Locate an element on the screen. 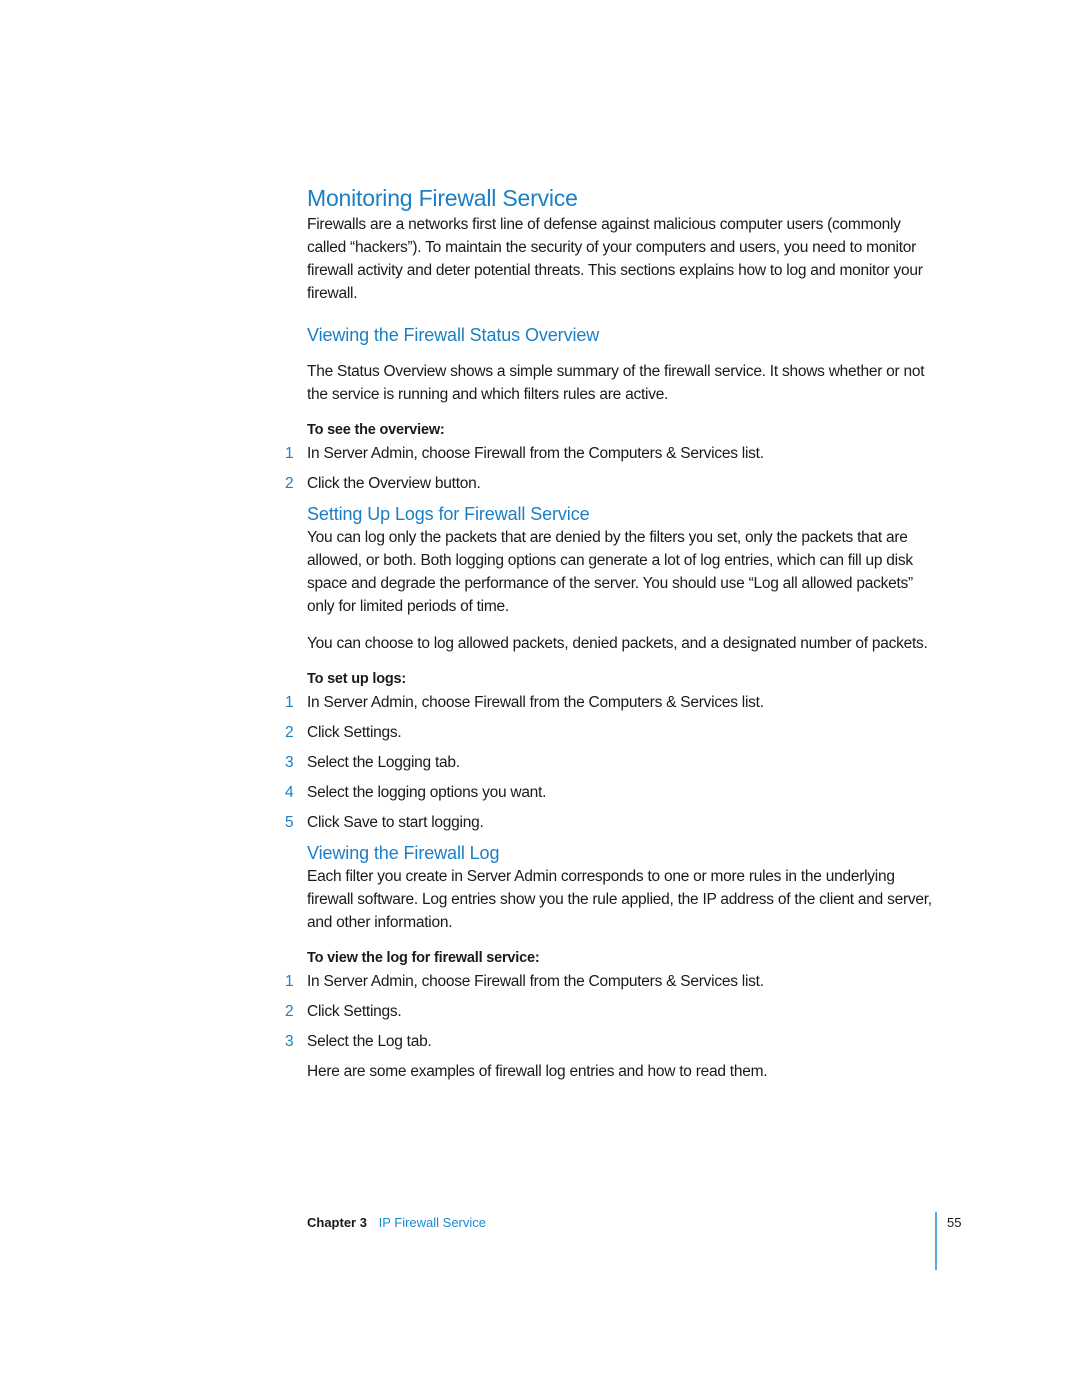 The height and width of the screenshot is (1397, 1080). step-text: Select the logging options you want. is located at coordinates (427, 792).